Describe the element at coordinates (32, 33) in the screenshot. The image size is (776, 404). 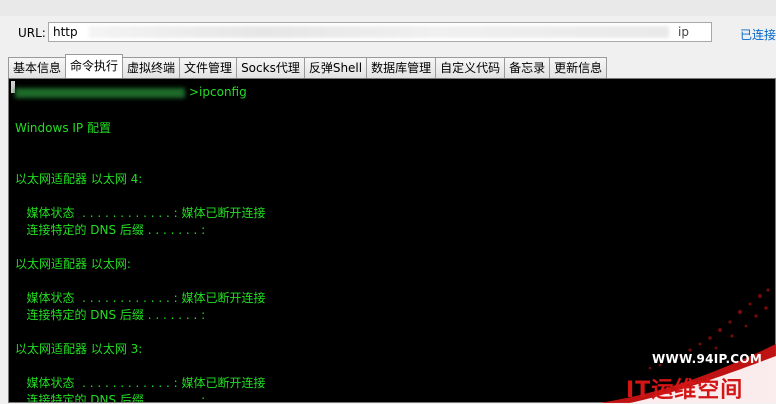
I see `url-label: URL:` at that location.